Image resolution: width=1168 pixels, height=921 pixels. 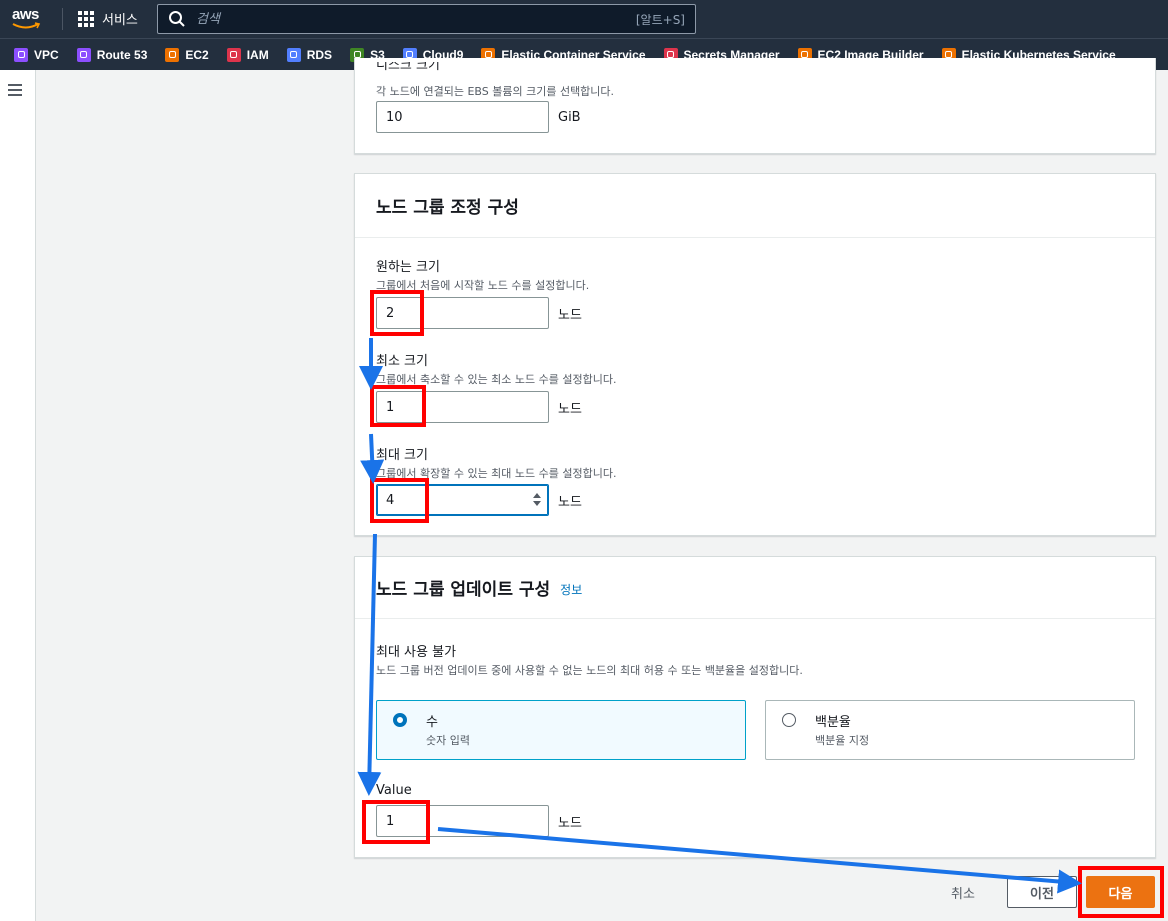 What do you see at coordinates (120, 20) in the screenshot?
I see `services-label: 서비스` at bounding box center [120, 20].